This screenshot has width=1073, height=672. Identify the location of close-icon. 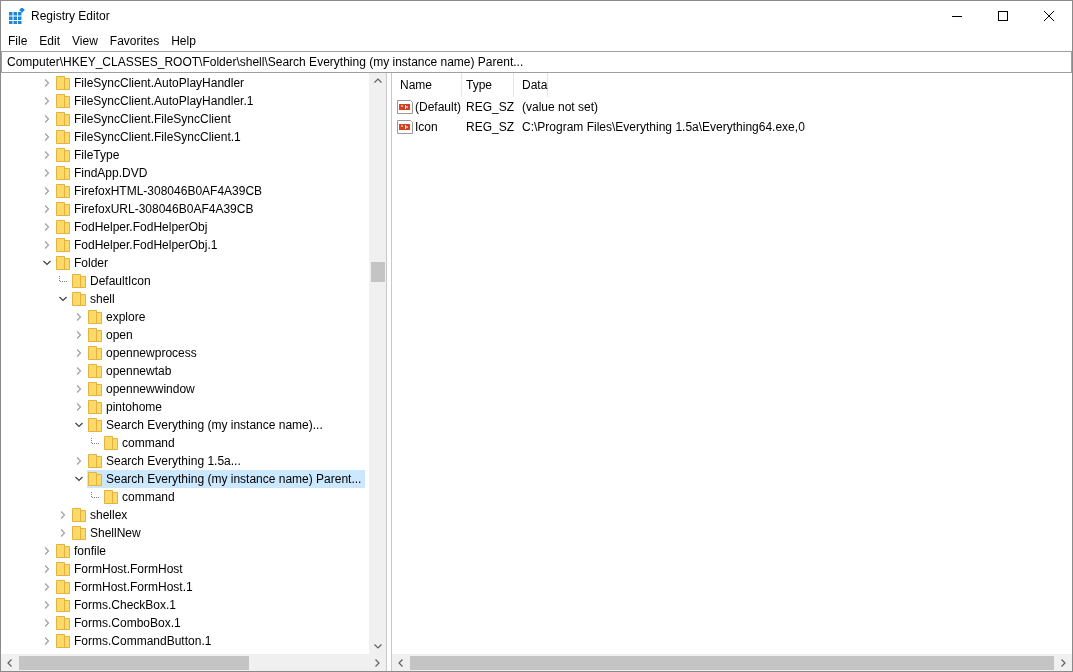
(1049, 16).